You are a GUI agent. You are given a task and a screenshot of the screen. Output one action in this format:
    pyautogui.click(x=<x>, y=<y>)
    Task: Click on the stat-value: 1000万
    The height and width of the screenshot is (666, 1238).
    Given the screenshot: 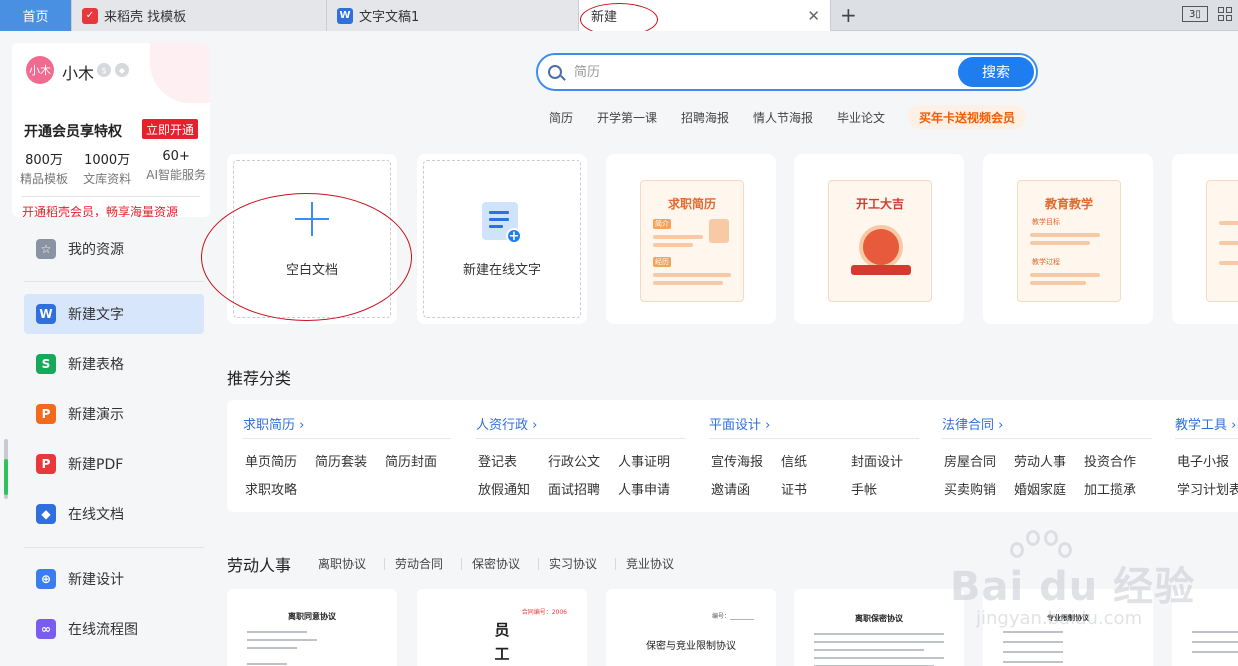 What is the action you would take?
    pyautogui.click(x=107, y=160)
    